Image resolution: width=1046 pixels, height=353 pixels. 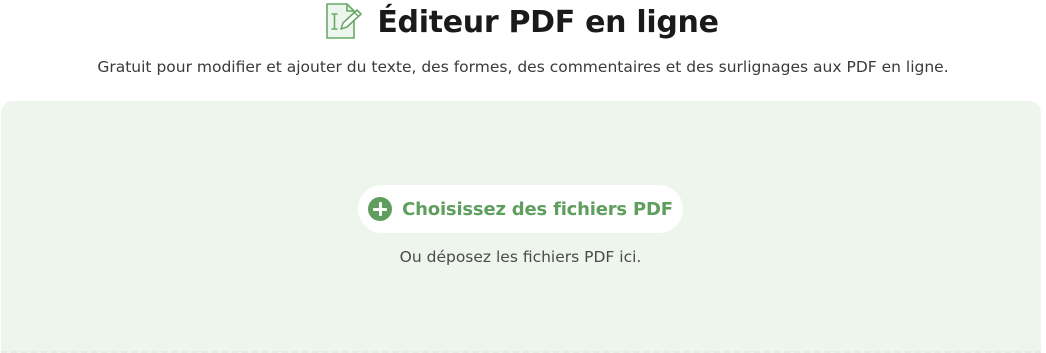 What do you see at coordinates (380, 209) in the screenshot?
I see `plus-circle-icon` at bounding box center [380, 209].